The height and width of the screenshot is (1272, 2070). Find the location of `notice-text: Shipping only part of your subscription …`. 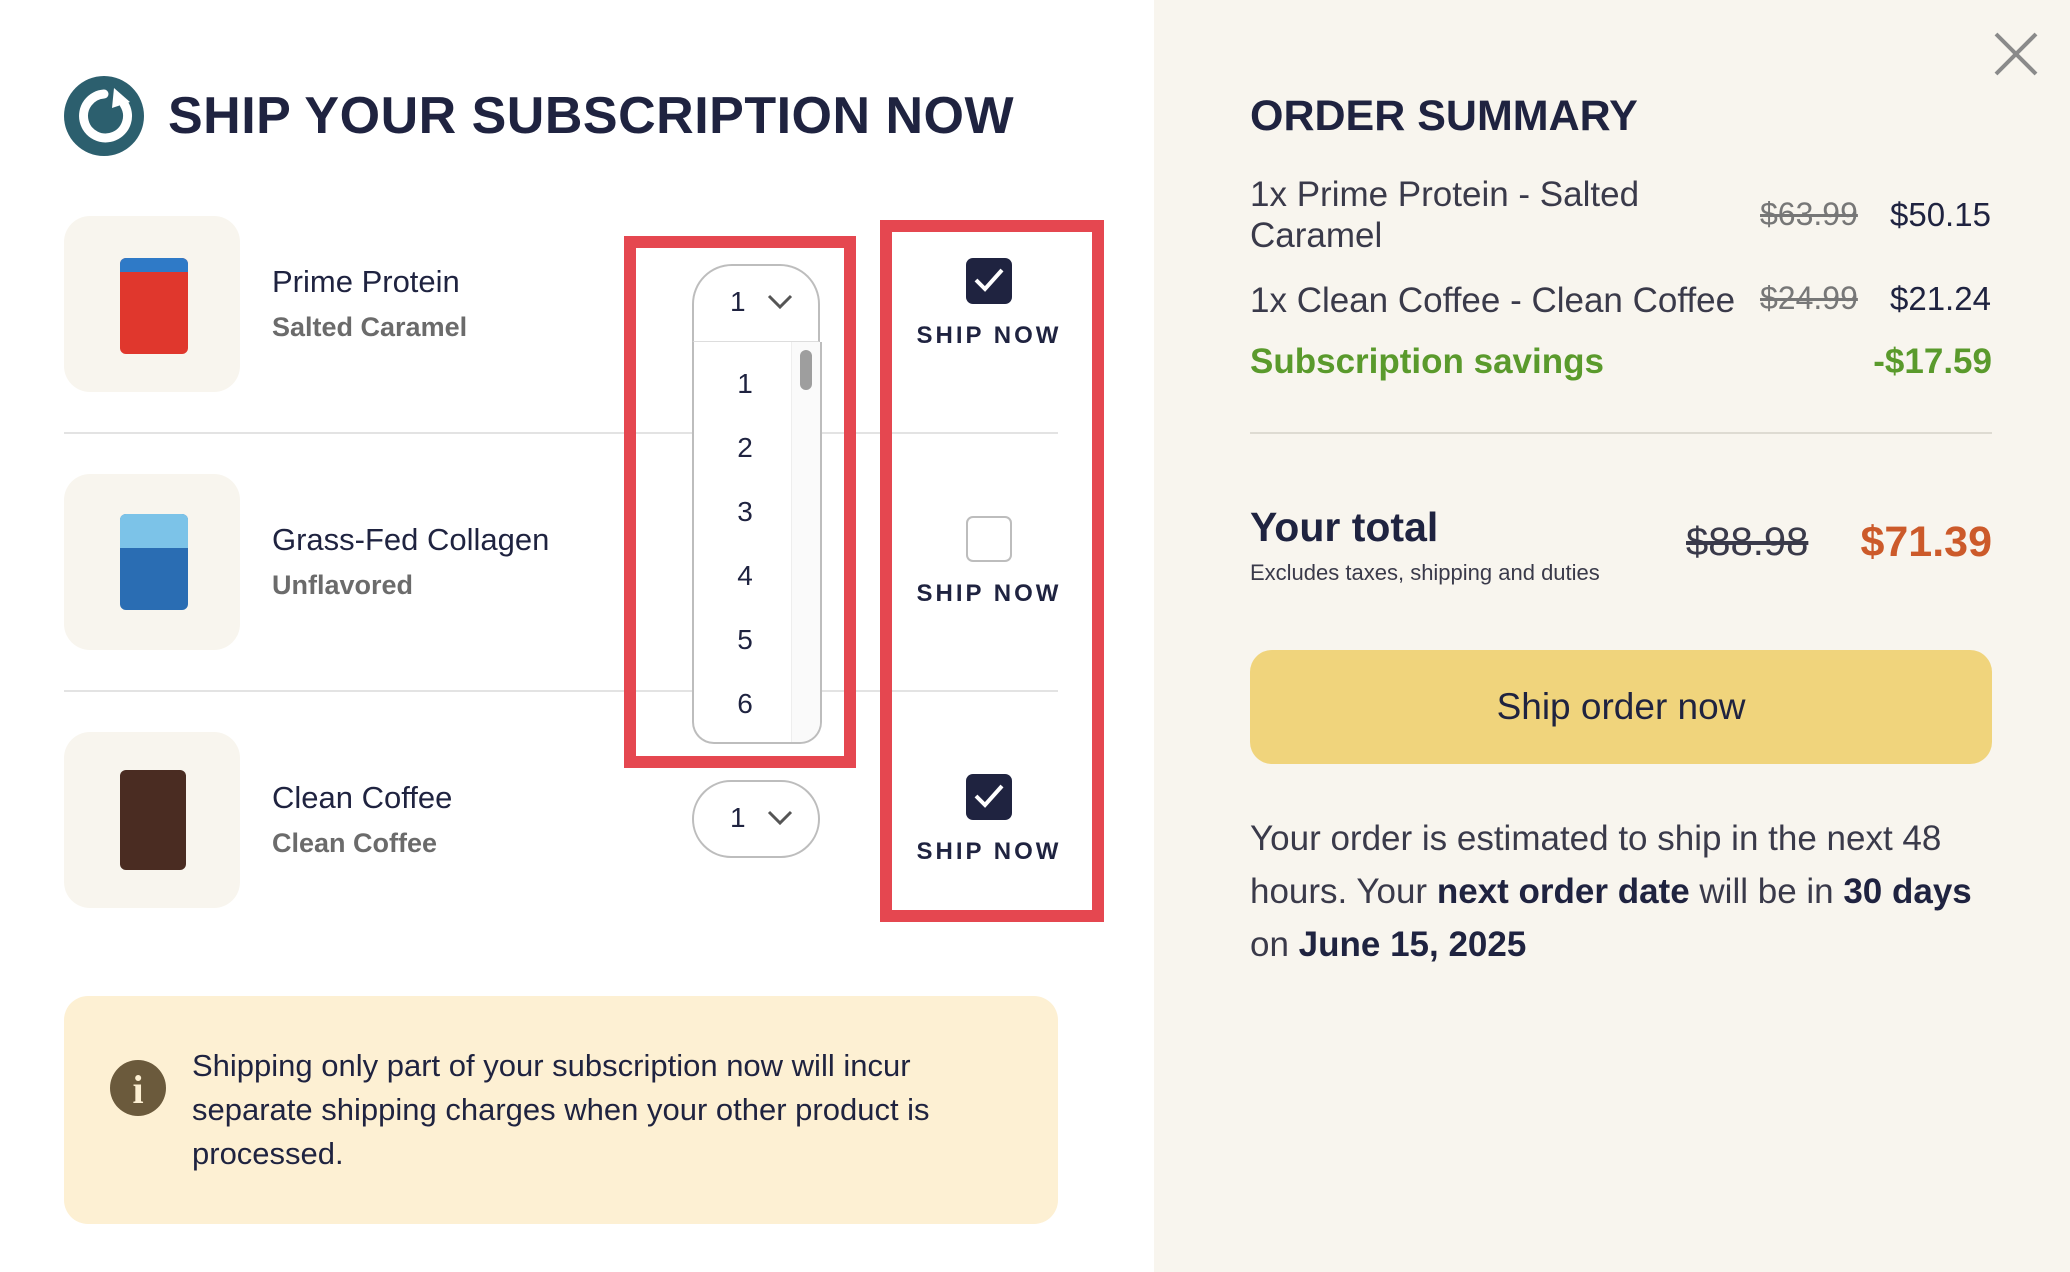

notice-text: Shipping only part of your subscription … is located at coordinates (561, 1109).